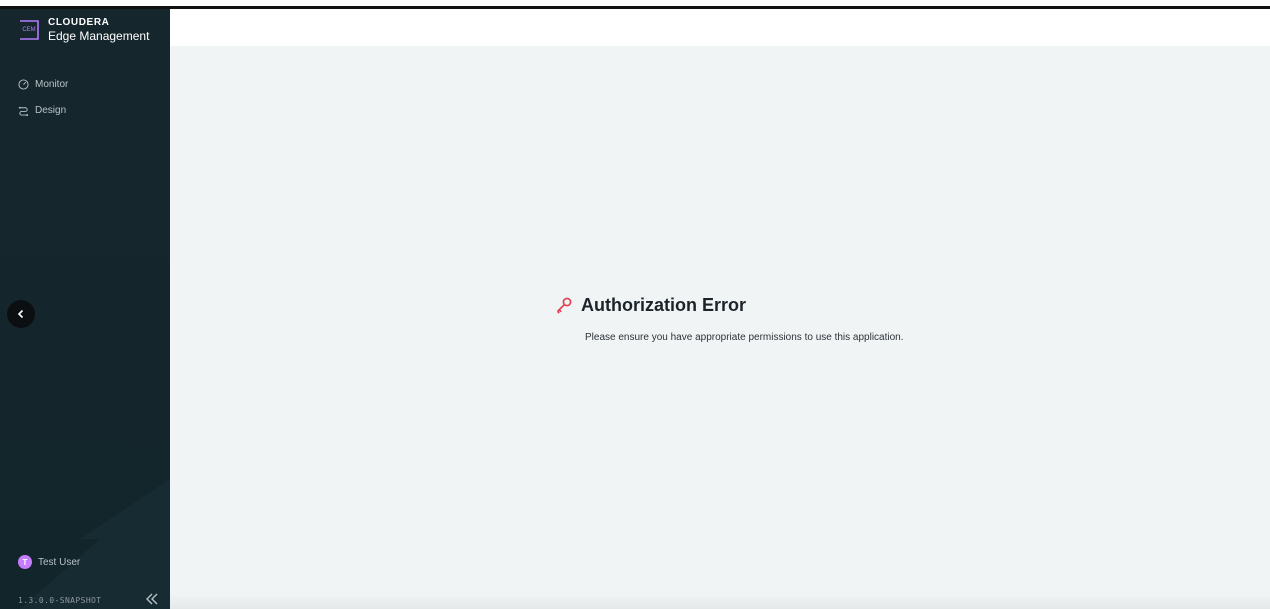 The height and width of the screenshot is (609, 1270). I want to click on avatar: T, so click(25, 562).